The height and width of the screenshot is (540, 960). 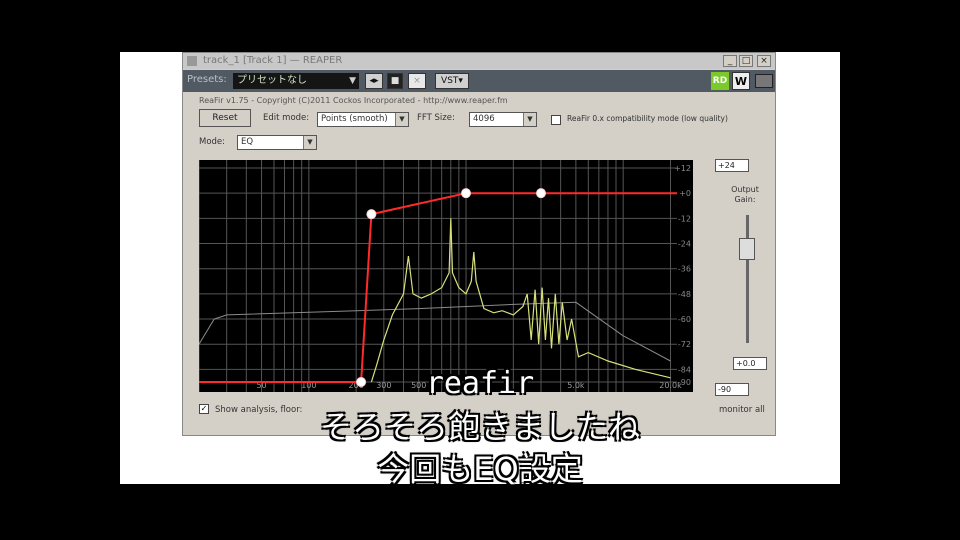 What do you see at coordinates (684, 294) in the screenshot?
I see `db-tick-label: -48` at bounding box center [684, 294].